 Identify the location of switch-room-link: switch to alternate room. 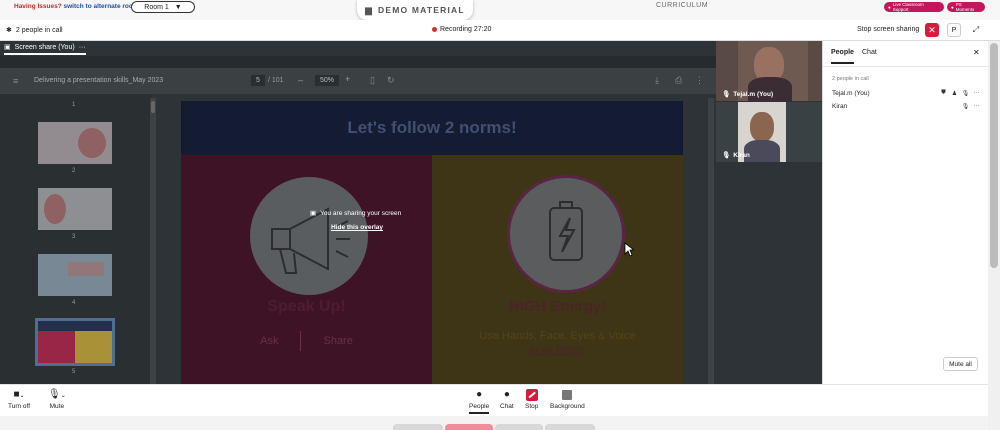
(101, 6).